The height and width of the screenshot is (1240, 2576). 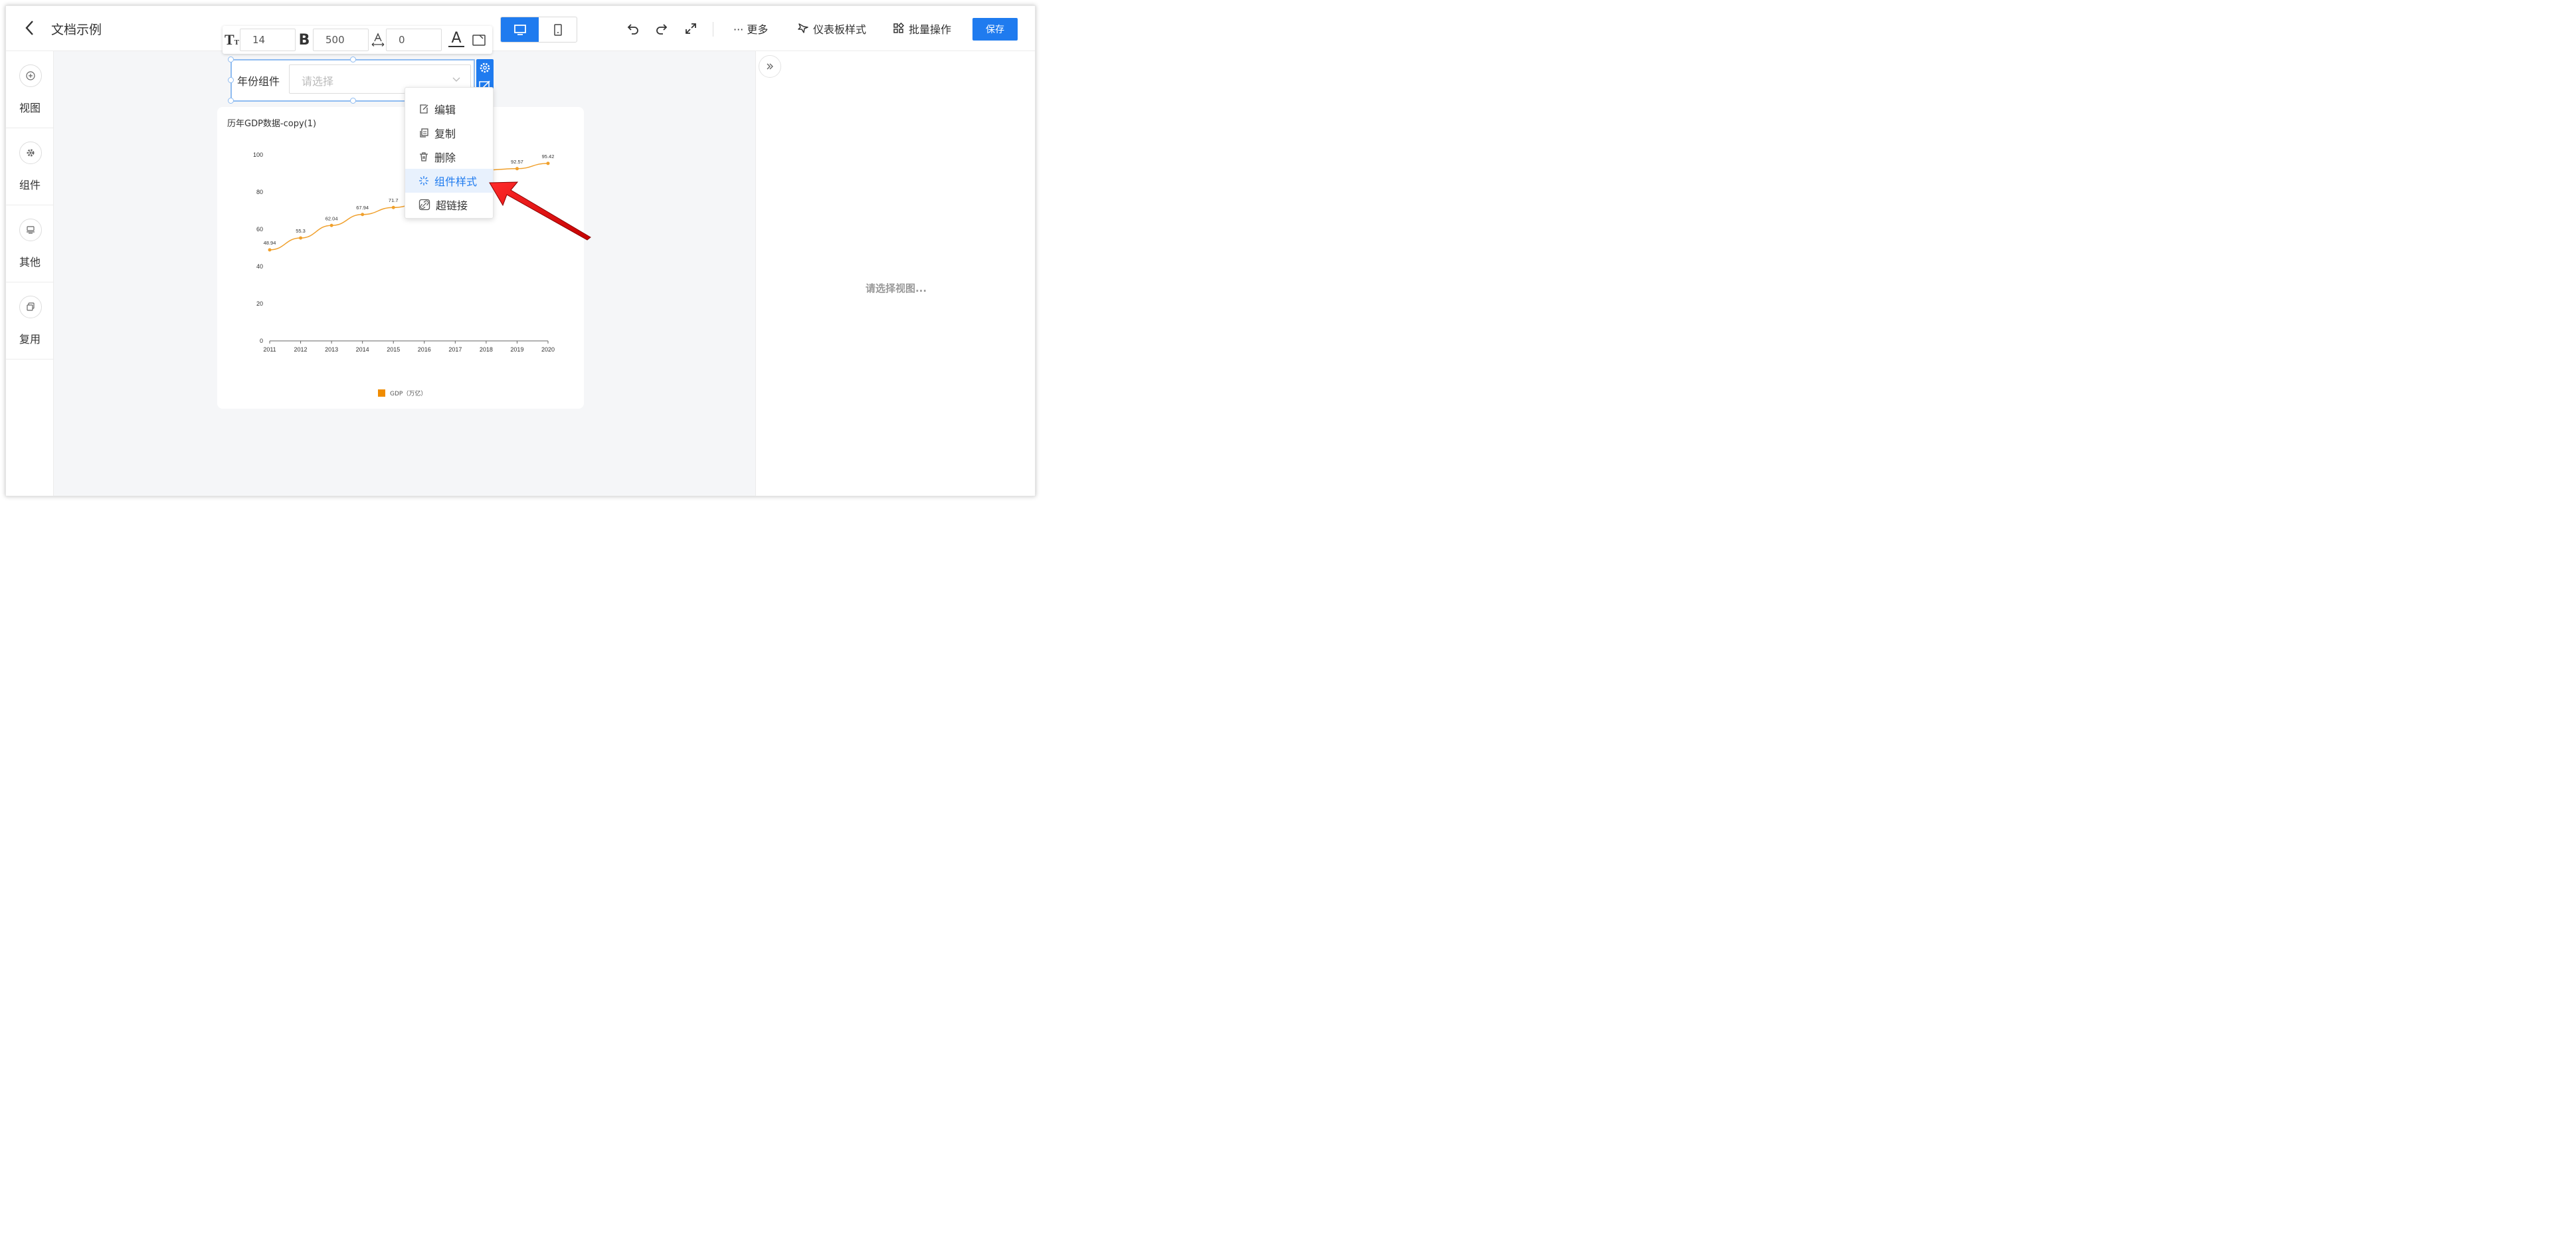 I want to click on data-label: 71.7, so click(x=394, y=200).